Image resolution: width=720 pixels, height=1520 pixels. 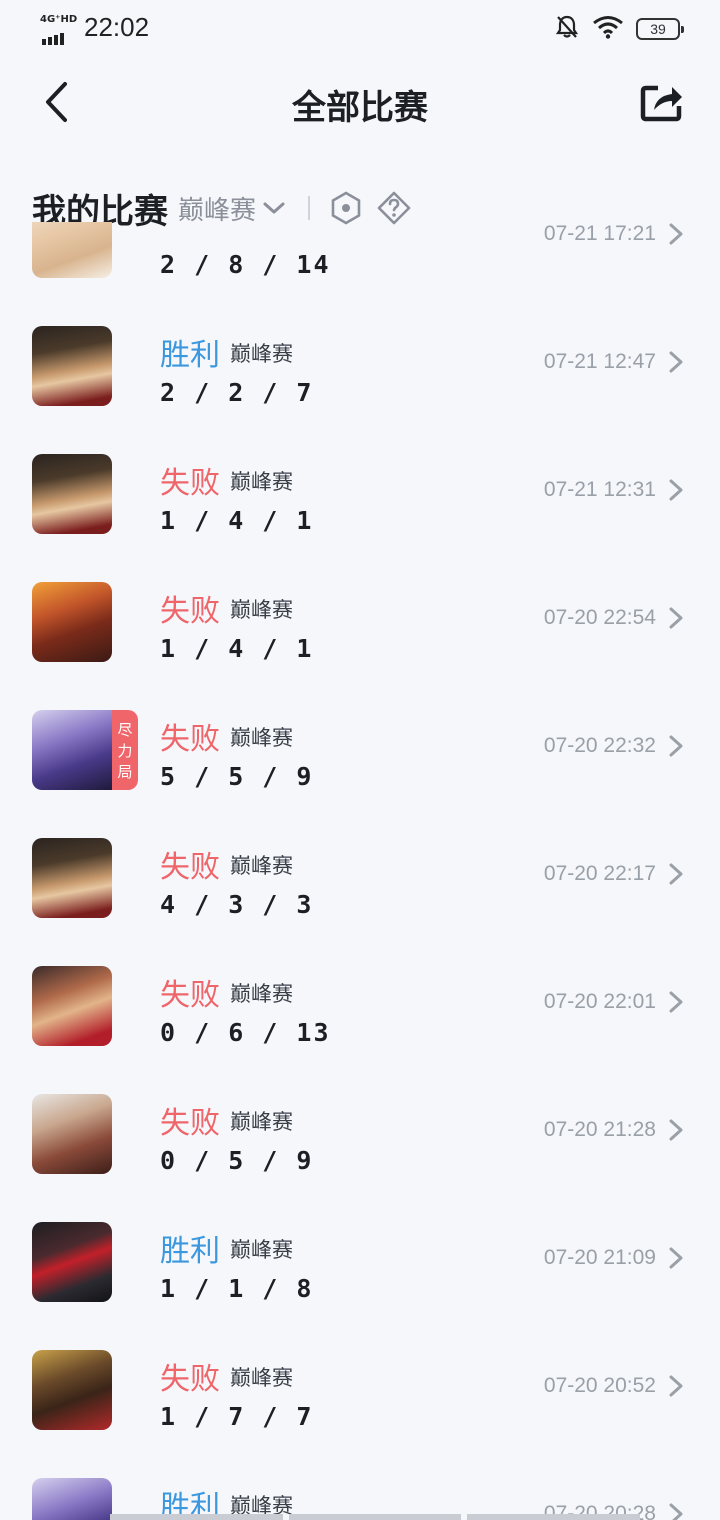 What do you see at coordinates (125, 750) in the screenshot?
I see `best-effort-badge: 尽力局` at bounding box center [125, 750].